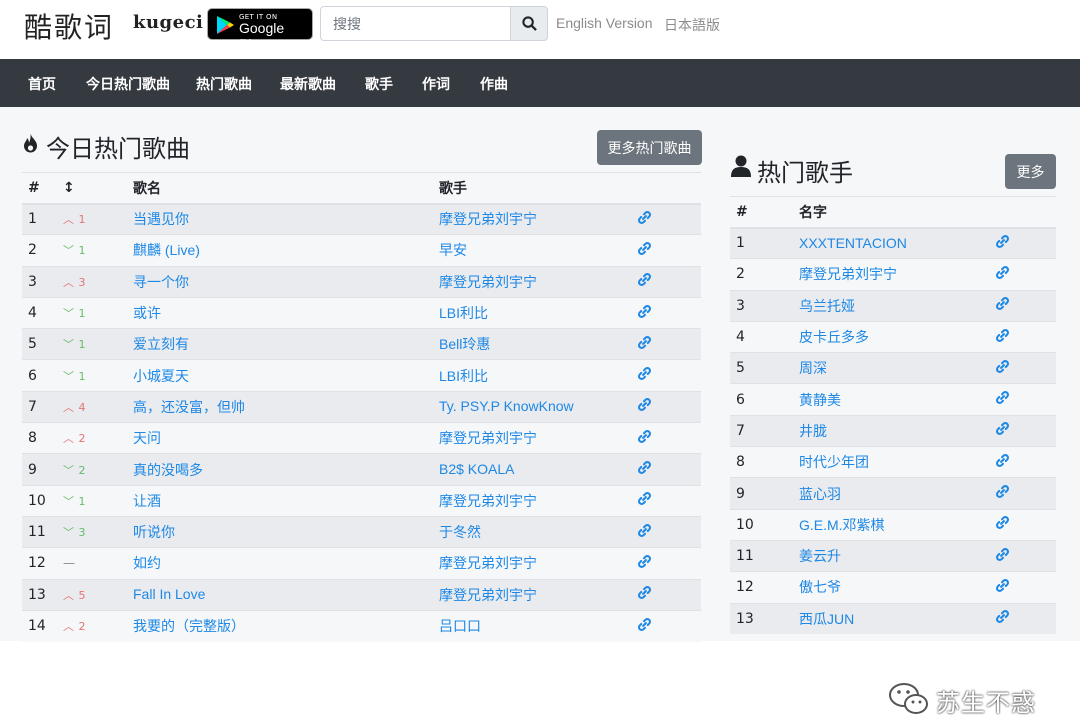 The width and height of the screenshot is (1080, 725). Describe the element at coordinates (168, 22) in the screenshot. I see `site-logo-text: kugeci` at that location.